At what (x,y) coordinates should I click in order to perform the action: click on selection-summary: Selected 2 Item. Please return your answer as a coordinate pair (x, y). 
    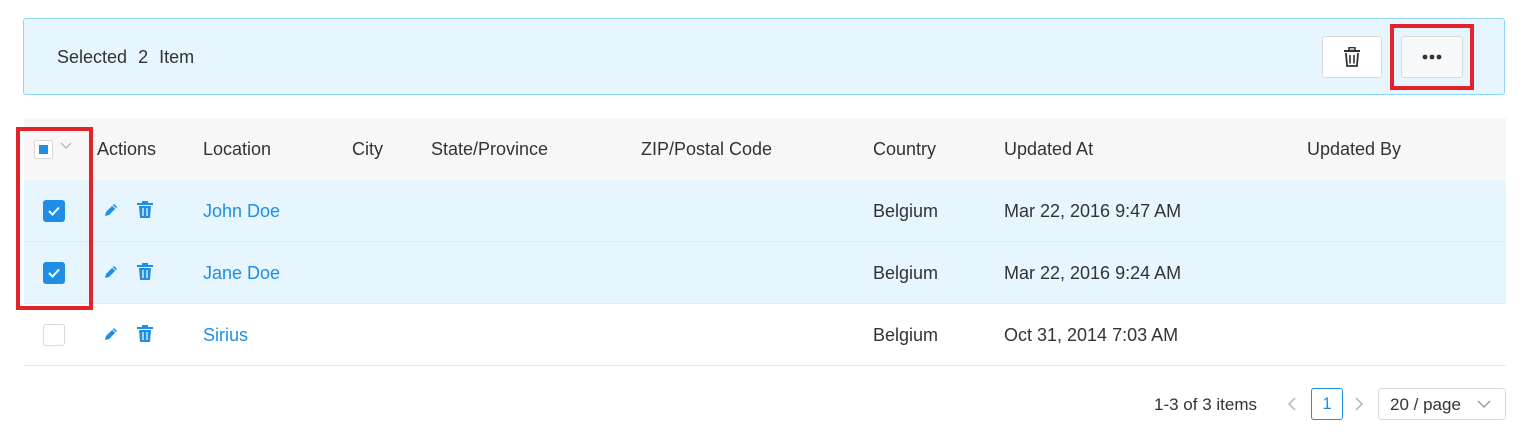
    Looking at the image, I should click on (128, 57).